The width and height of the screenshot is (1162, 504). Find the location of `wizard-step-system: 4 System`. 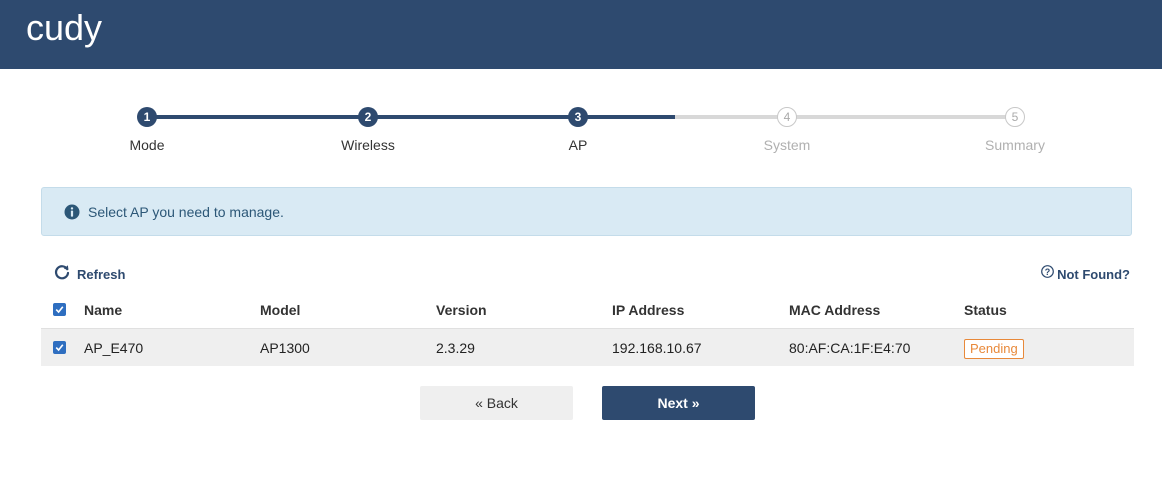

wizard-step-system: 4 System is located at coordinates (787, 126).